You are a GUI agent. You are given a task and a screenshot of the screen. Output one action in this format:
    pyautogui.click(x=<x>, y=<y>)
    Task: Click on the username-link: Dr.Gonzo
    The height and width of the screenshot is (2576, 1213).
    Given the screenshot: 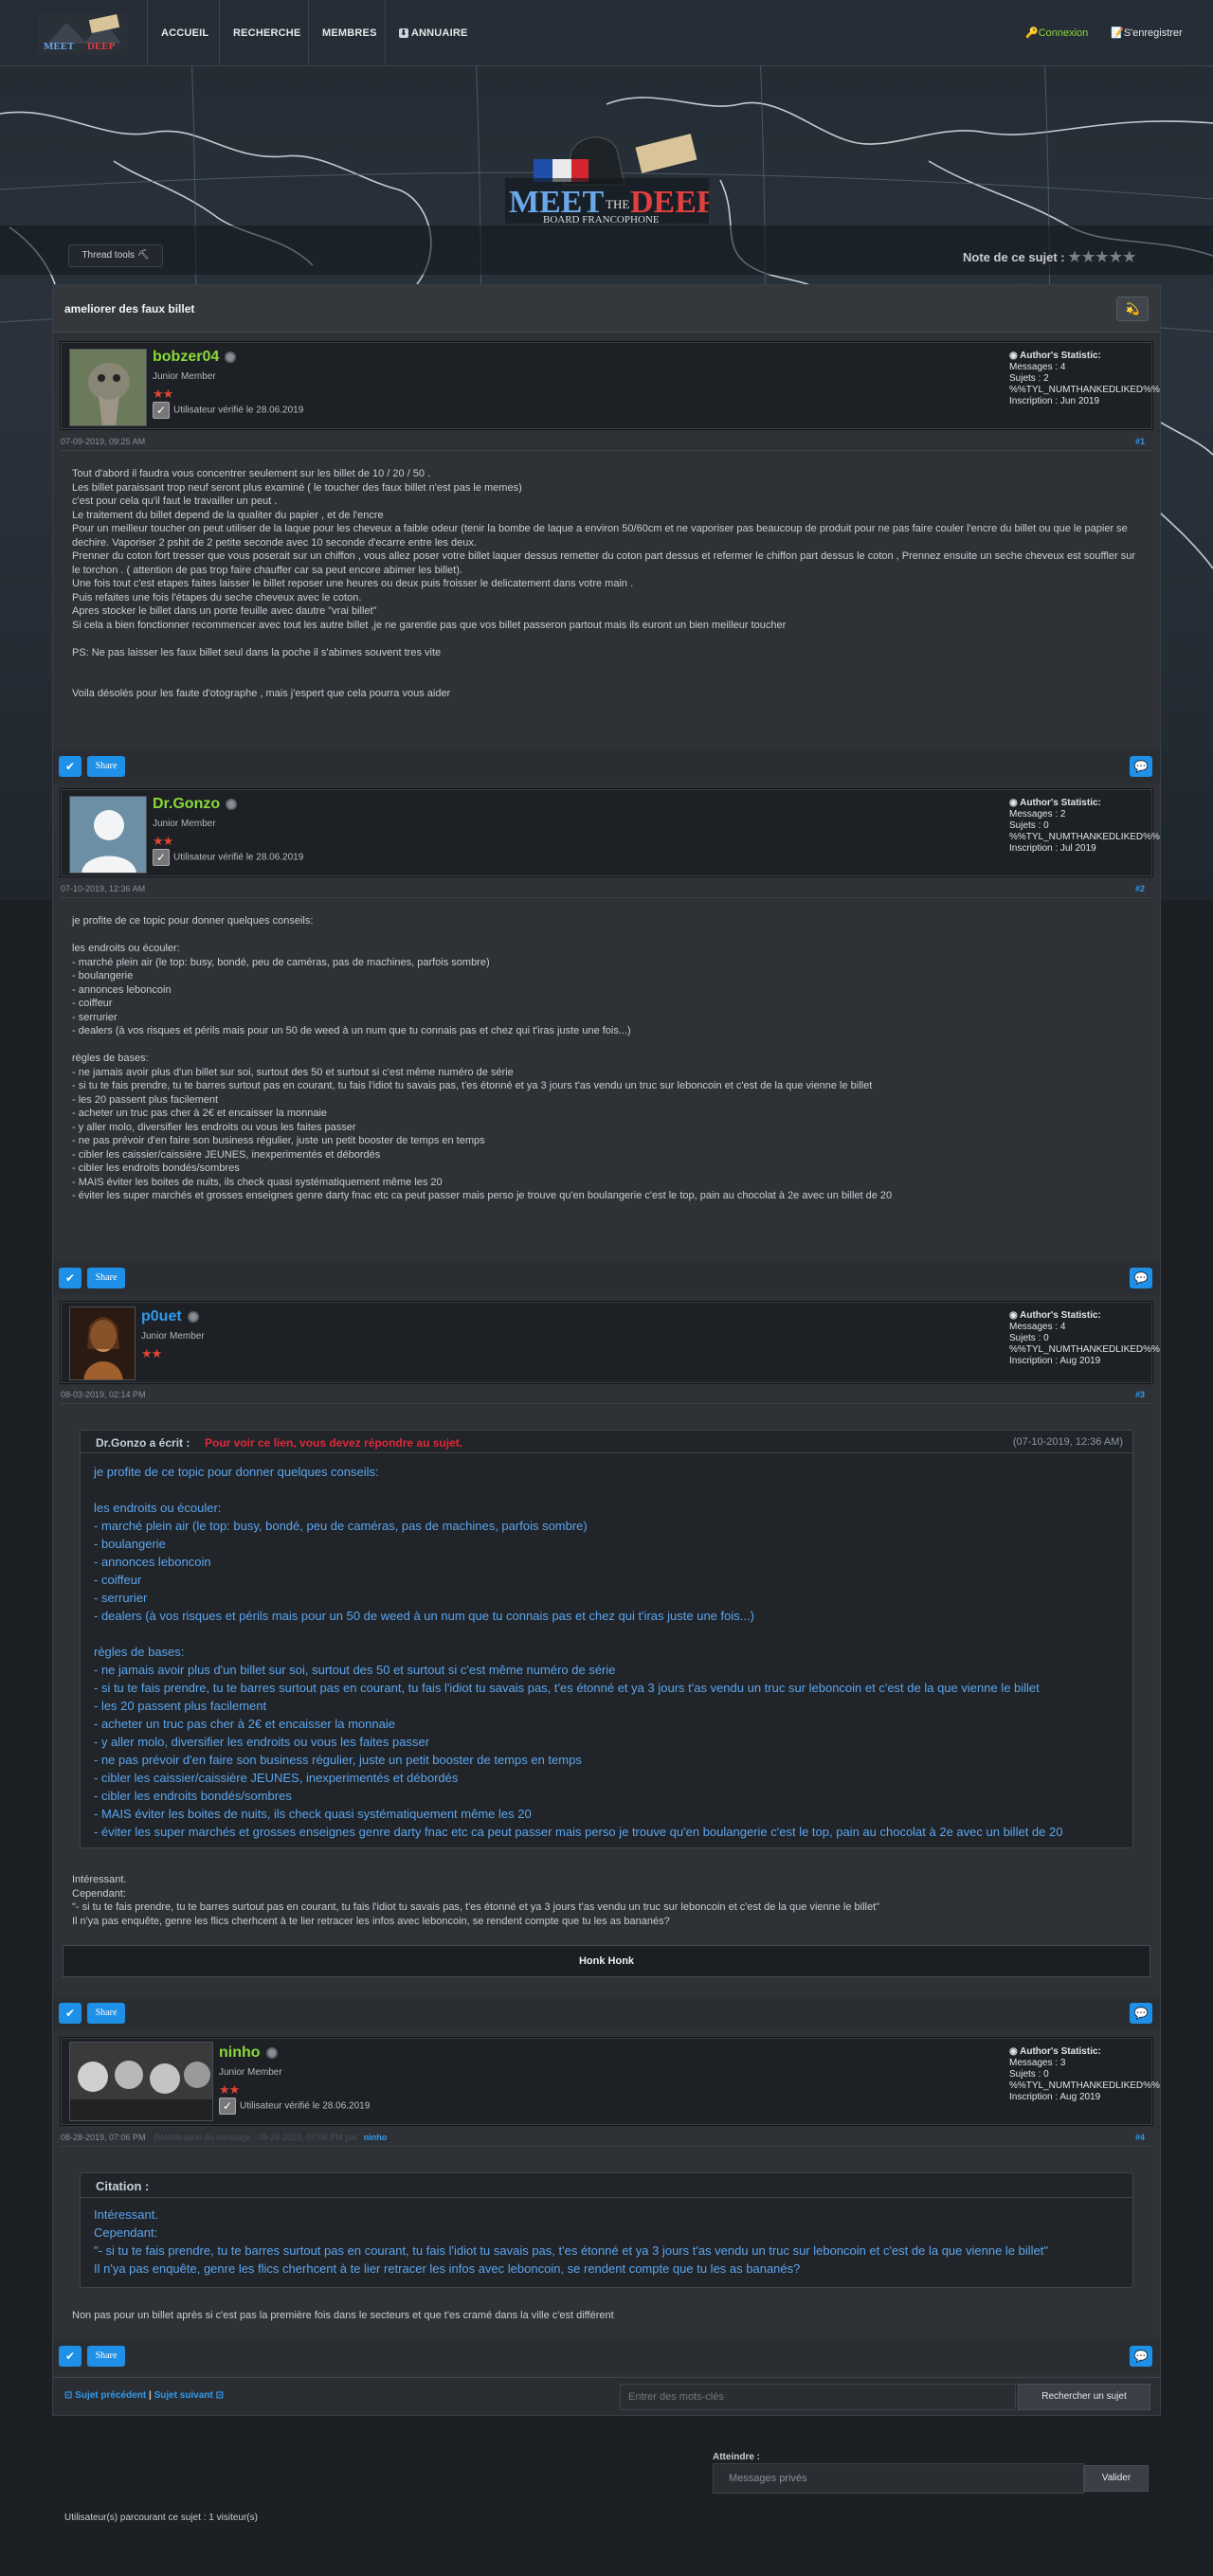 What is the action you would take?
    pyautogui.click(x=195, y=804)
    